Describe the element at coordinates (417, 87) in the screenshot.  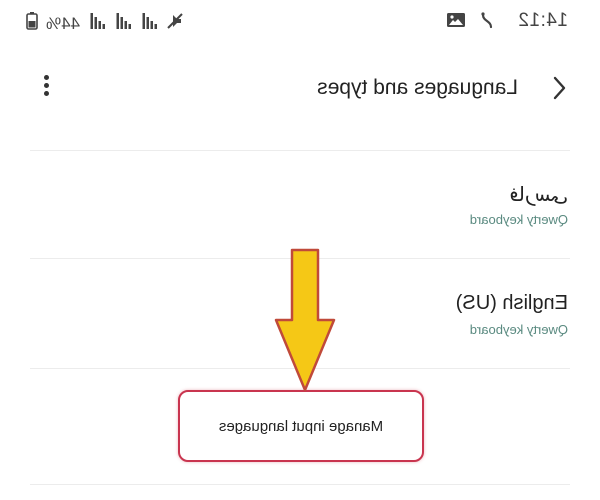
I see `page-title: Languages and types` at that location.